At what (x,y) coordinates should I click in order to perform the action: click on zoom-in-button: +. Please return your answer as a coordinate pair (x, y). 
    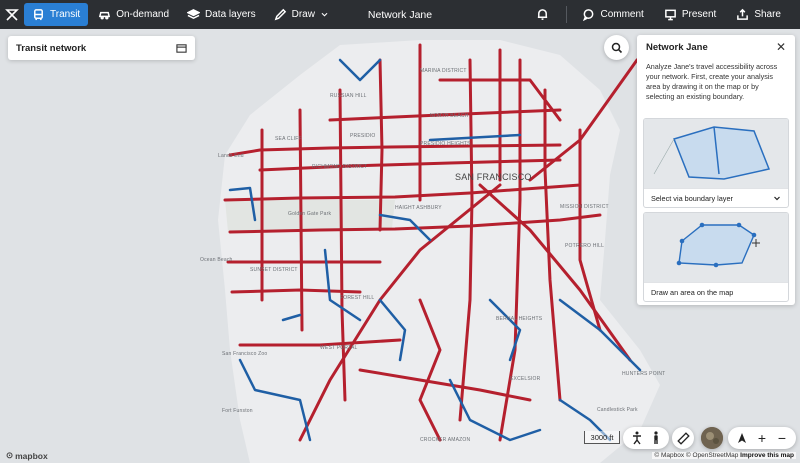
    Looking at the image, I should click on (762, 438).